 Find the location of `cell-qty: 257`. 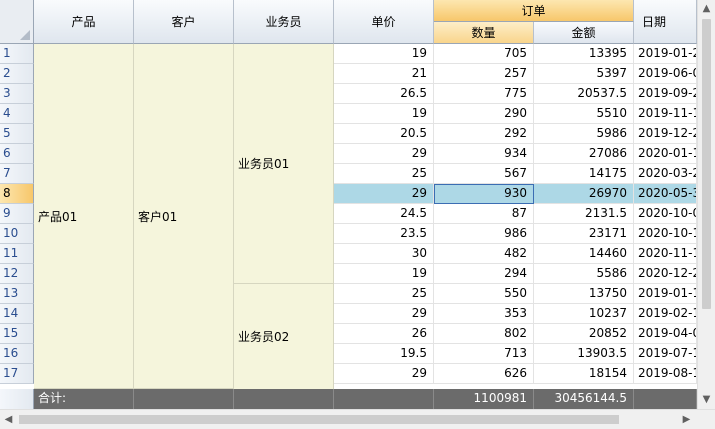

cell-qty: 257 is located at coordinates (484, 74).